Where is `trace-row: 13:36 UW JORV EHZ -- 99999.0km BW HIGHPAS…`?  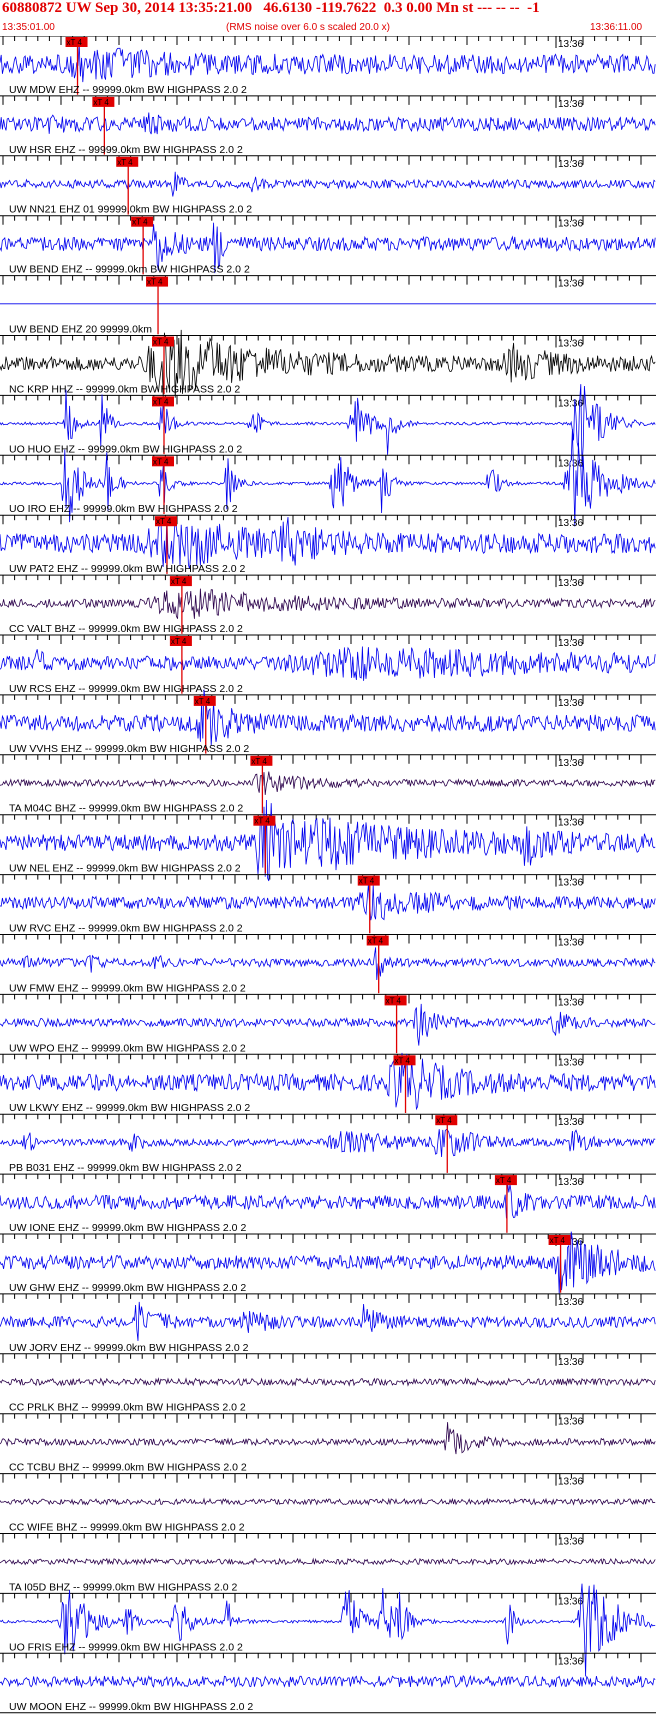 trace-row: 13:36 UW JORV EHZ -- 99999.0km BW HIGHPAS… is located at coordinates (328, 1323).